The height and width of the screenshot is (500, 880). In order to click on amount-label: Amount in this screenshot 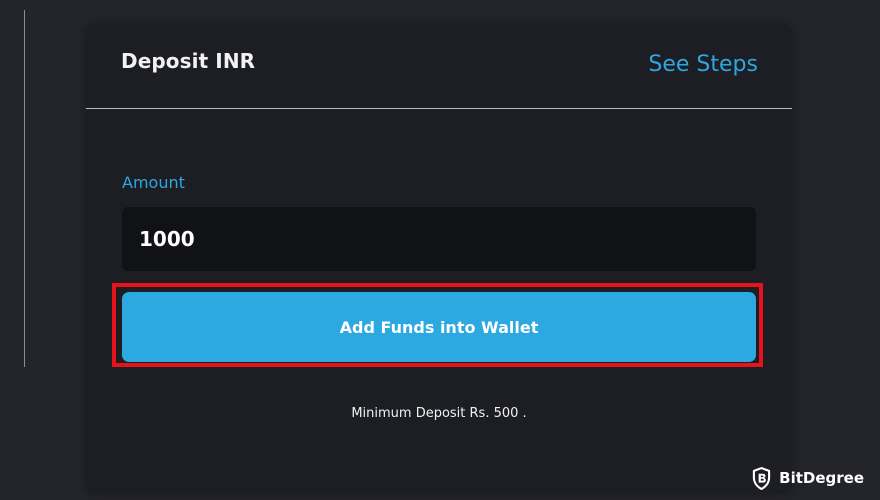, I will do `click(153, 182)`.